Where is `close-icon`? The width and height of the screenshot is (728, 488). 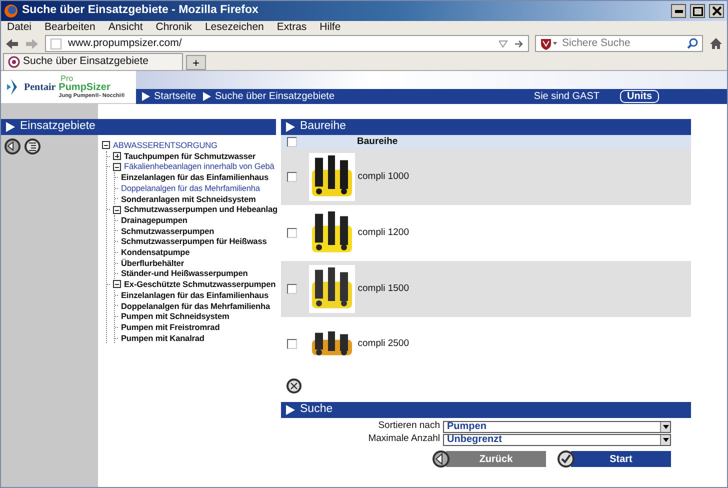
close-icon is located at coordinates (717, 11).